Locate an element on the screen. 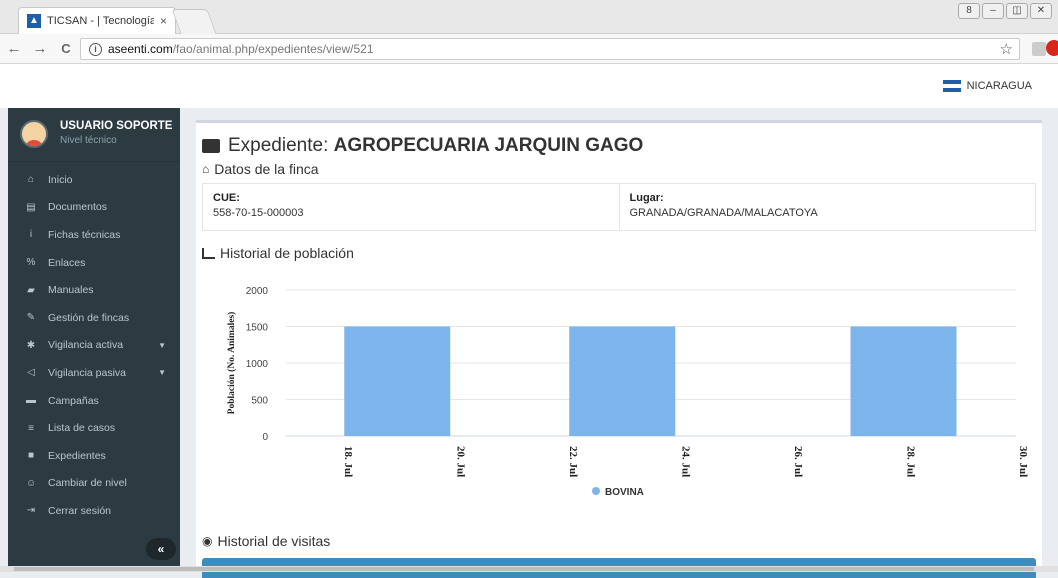  cue-cell: CUE: 558-70-15-000003 is located at coordinates (411, 207).